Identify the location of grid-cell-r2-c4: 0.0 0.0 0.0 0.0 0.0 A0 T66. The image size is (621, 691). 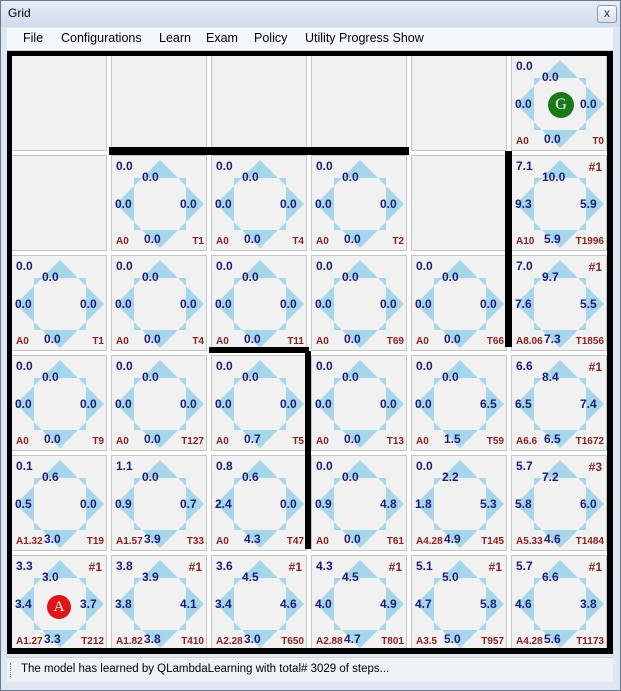
(459, 303).